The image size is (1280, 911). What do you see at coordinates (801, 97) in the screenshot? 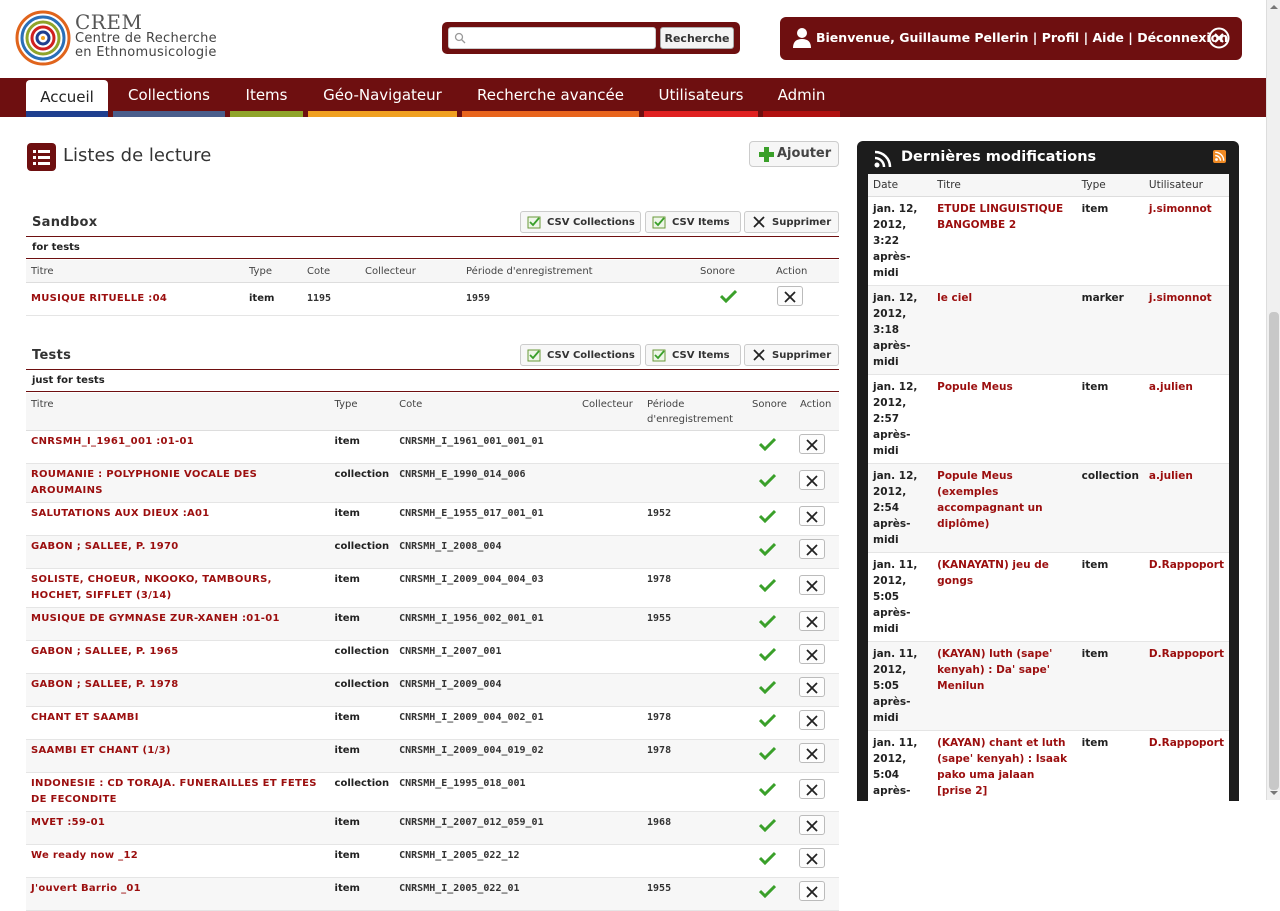
I see `nav-admin: Admin` at bounding box center [801, 97].